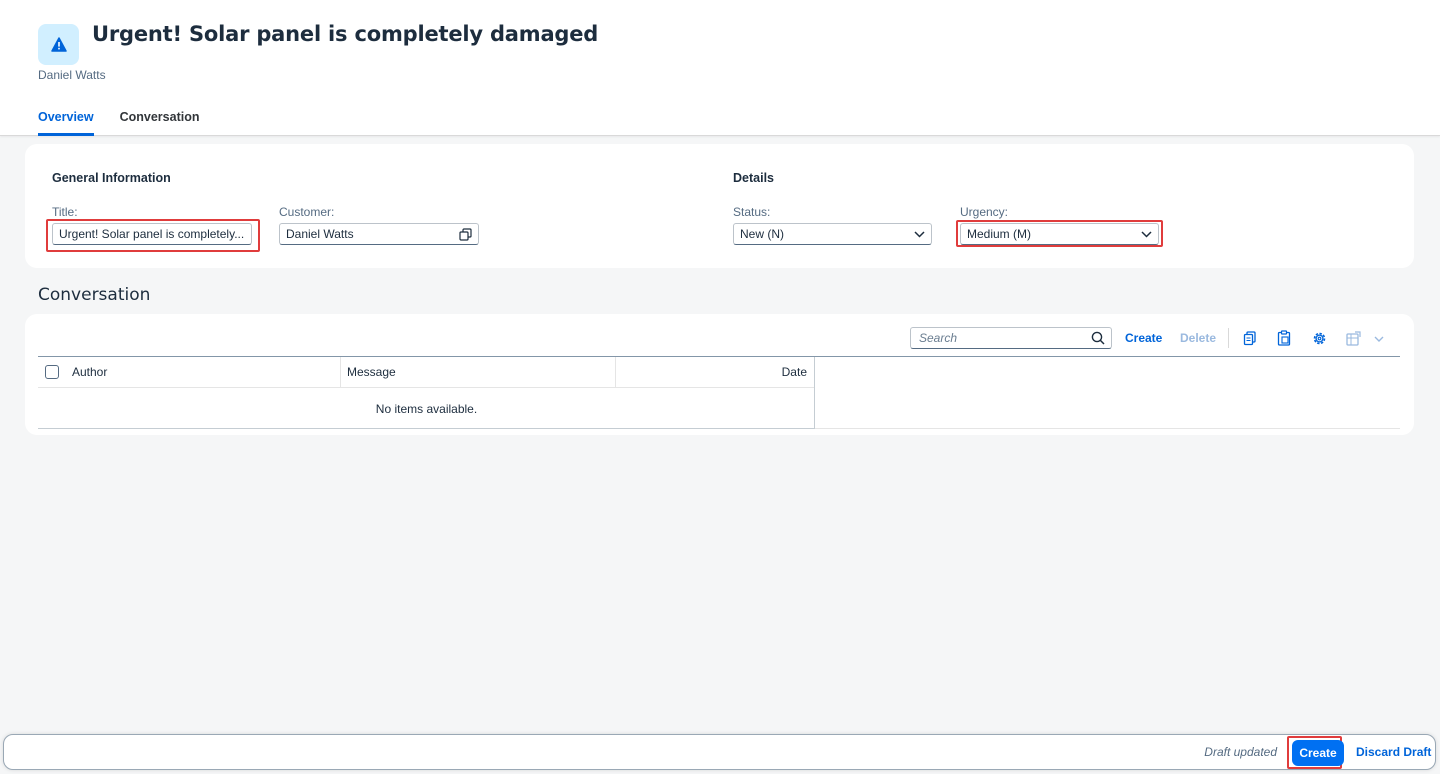 This screenshot has width=1440, height=774. Describe the element at coordinates (1250, 338) in the screenshot. I see `copy-rows-icon` at that location.